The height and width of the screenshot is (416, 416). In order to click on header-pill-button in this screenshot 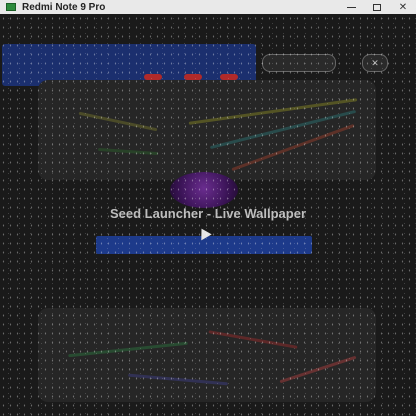, I will do `click(299, 63)`.